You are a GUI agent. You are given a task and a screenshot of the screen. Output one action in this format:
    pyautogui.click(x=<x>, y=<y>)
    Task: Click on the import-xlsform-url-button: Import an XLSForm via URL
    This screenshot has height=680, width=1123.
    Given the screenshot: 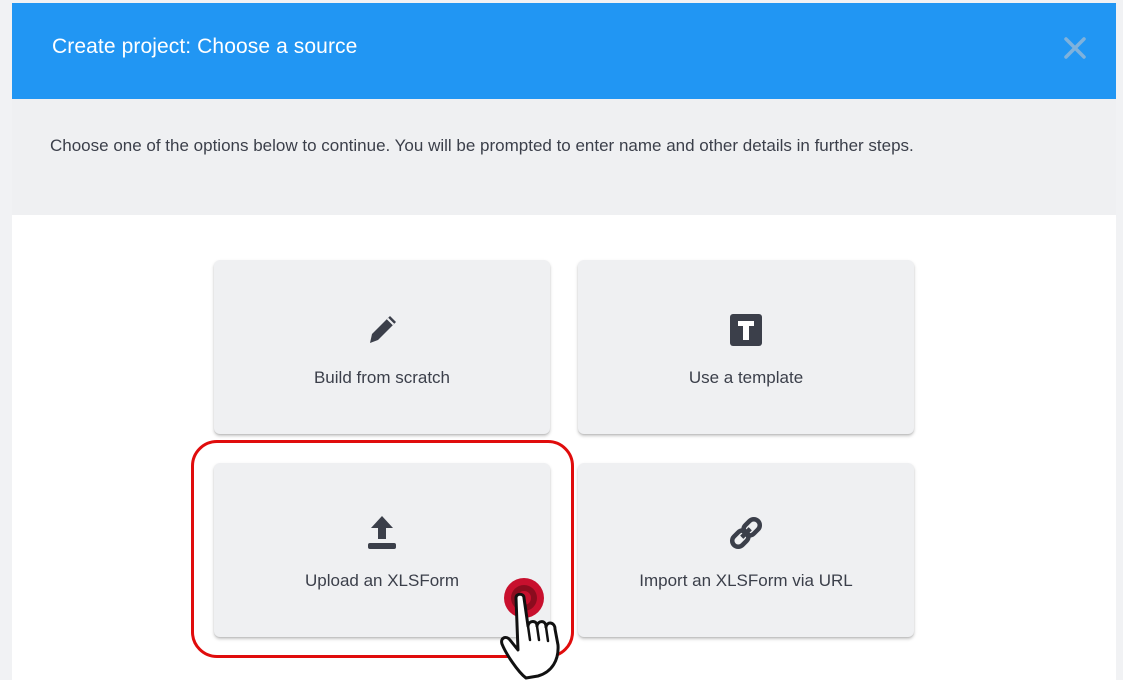 What is the action you would take?
    pyautogui.click(x=746, y=550)
    